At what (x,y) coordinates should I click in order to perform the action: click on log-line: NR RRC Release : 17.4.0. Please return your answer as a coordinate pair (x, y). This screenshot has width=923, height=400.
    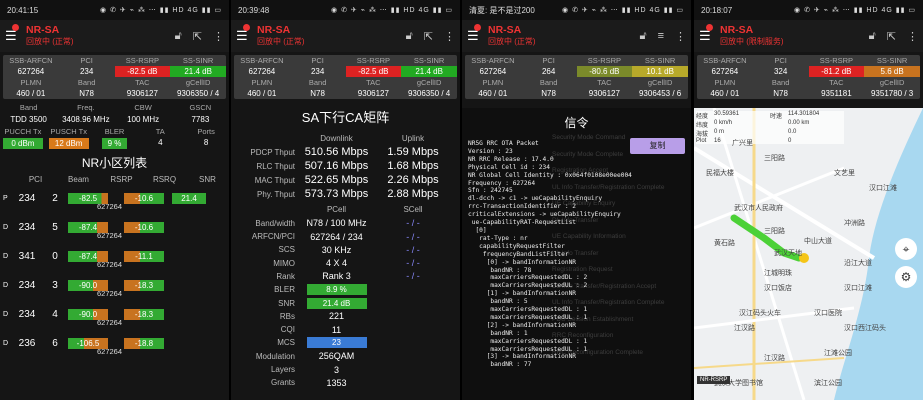
    Looking at the image, I should click on (511, 159).